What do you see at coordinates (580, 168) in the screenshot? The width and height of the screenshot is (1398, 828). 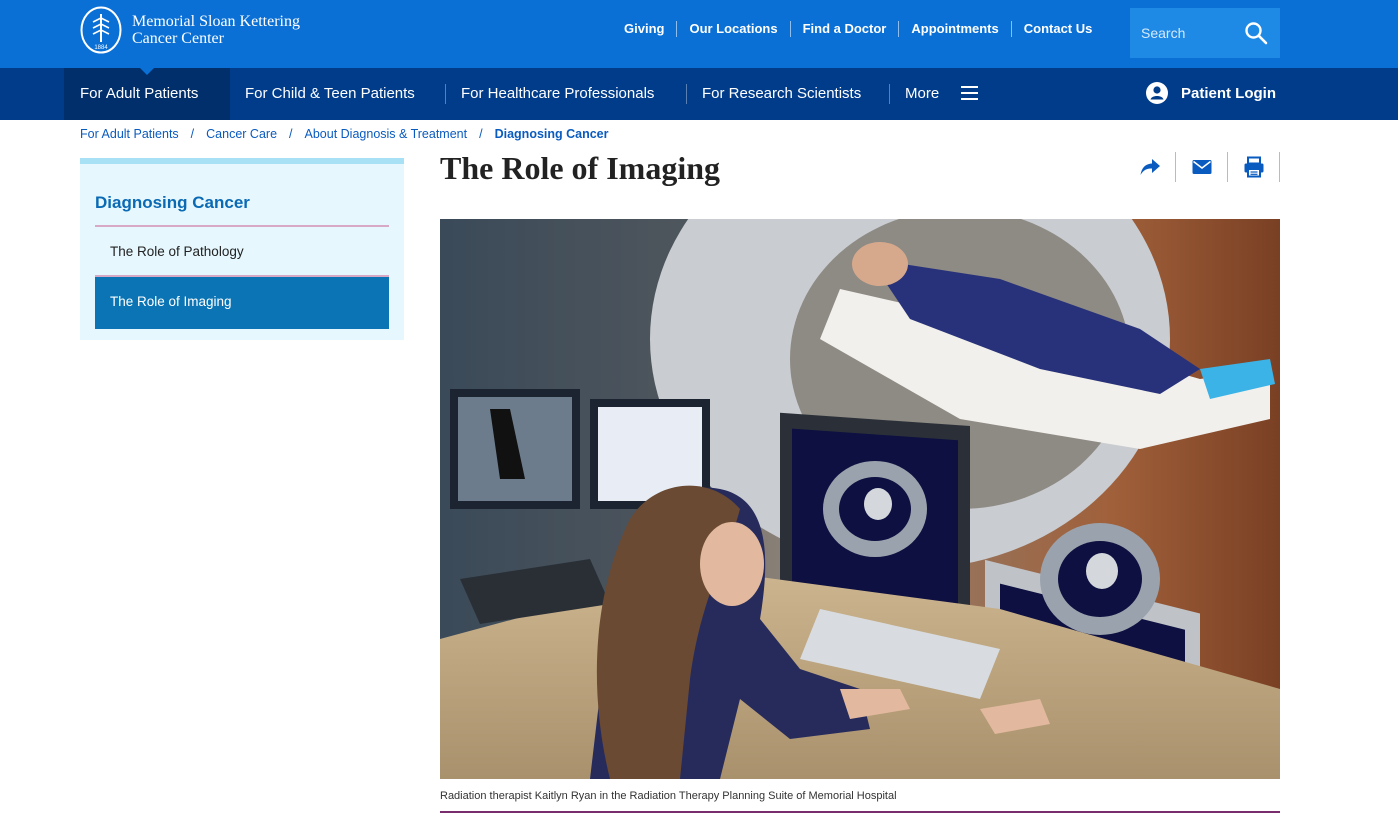 I see `page-title: The Role of Imaging` at bounding box center [580, 168].